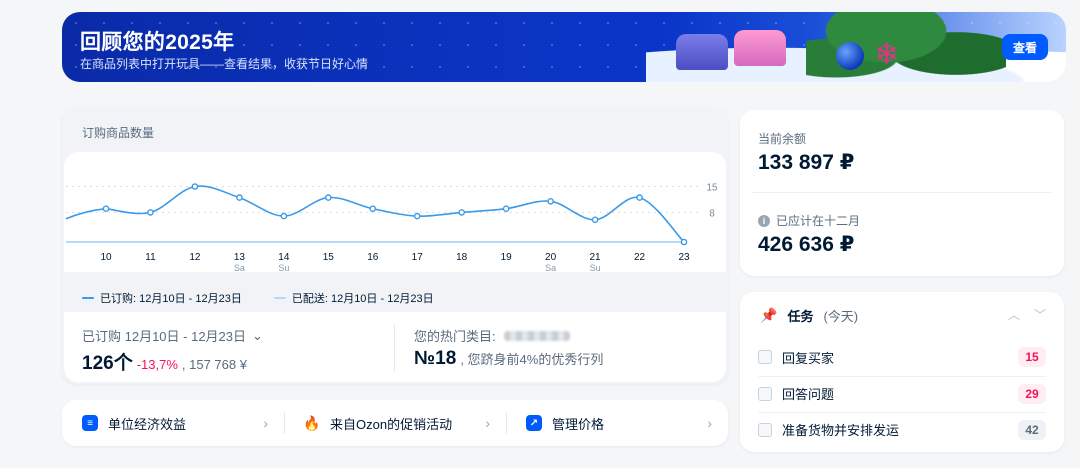  I want to click on tasks-header: 📌 任务 (今天), so click(809, 315).